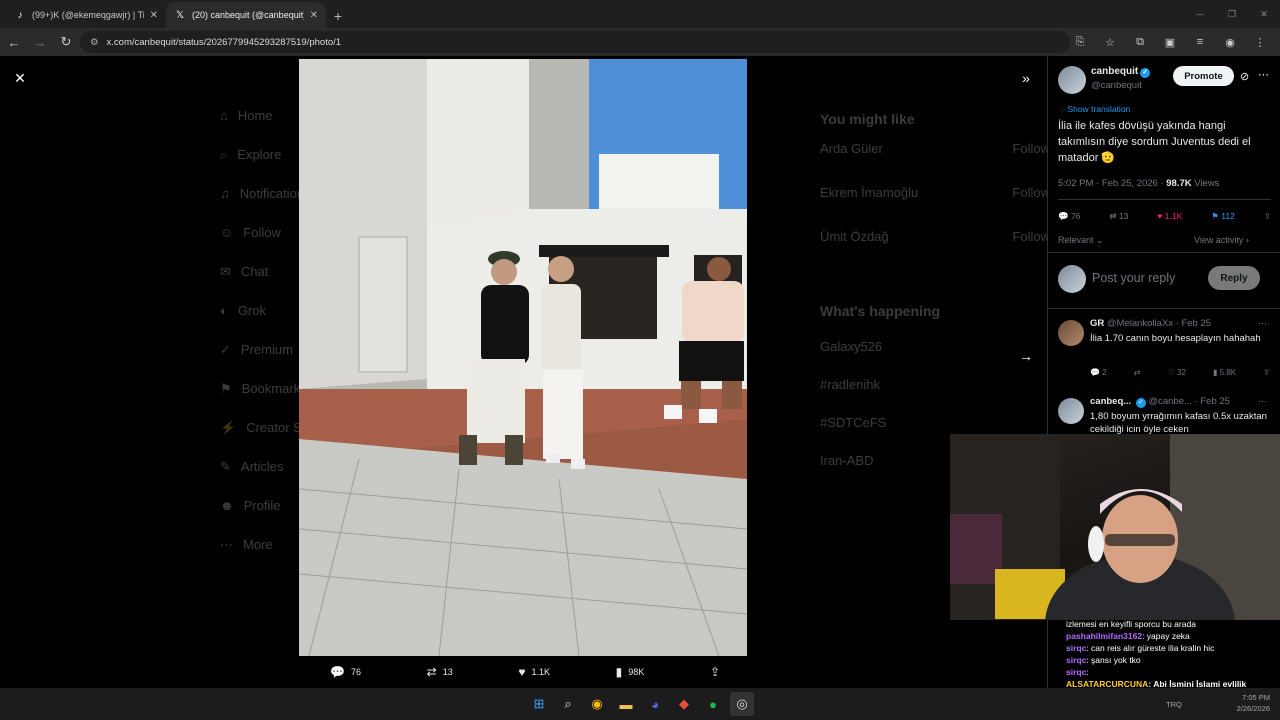 The height and width of the screenshot is (720, 1280). I want to click on happening-title: What's happening, so click(880, 311).